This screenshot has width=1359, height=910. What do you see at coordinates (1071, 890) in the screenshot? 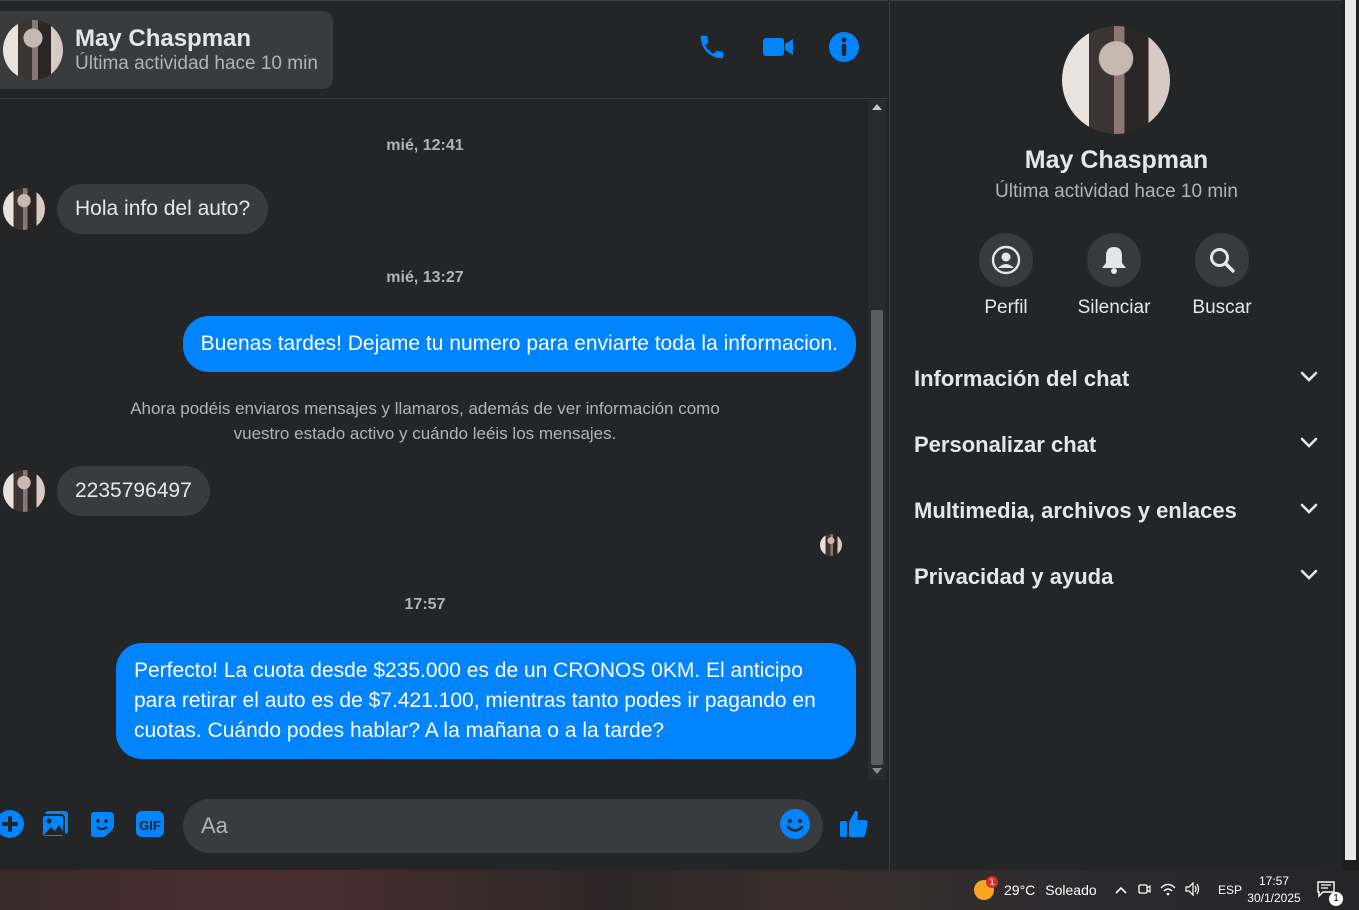
I see `weather-condition: Soleado` at bounding box center [1071, 890].